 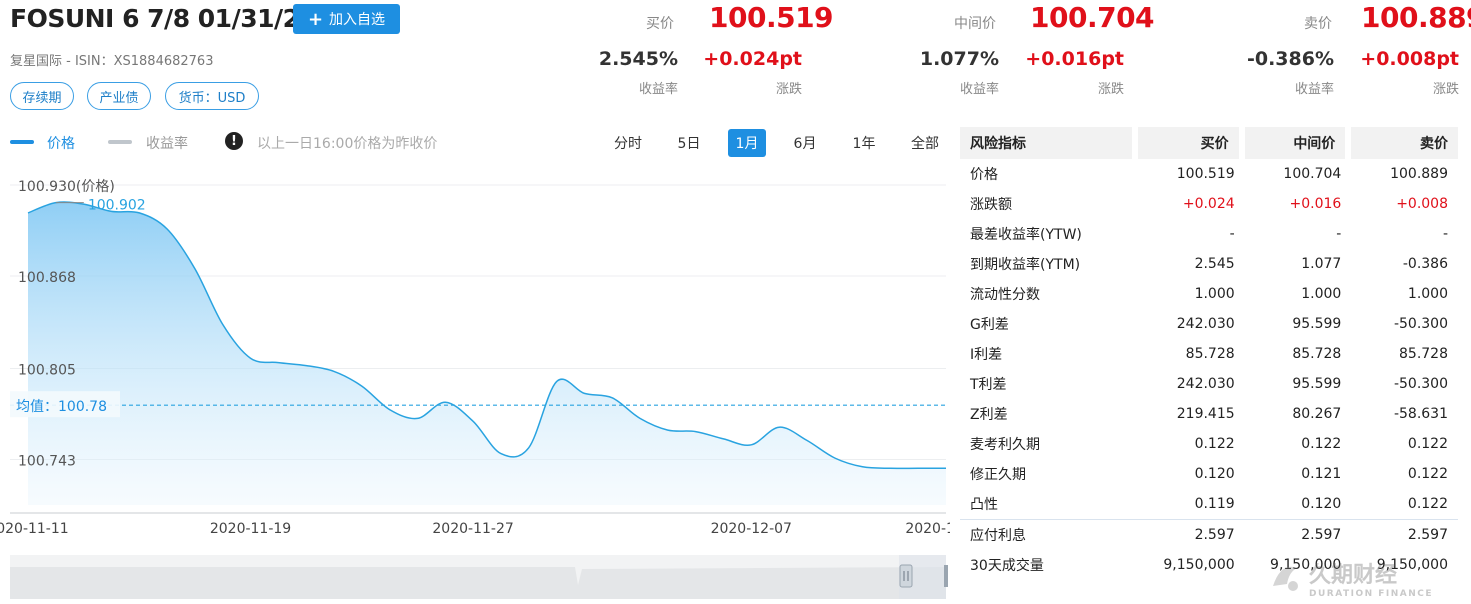 I want to click on ask-change-label: 涨跌, so click(x=1445, y=89).